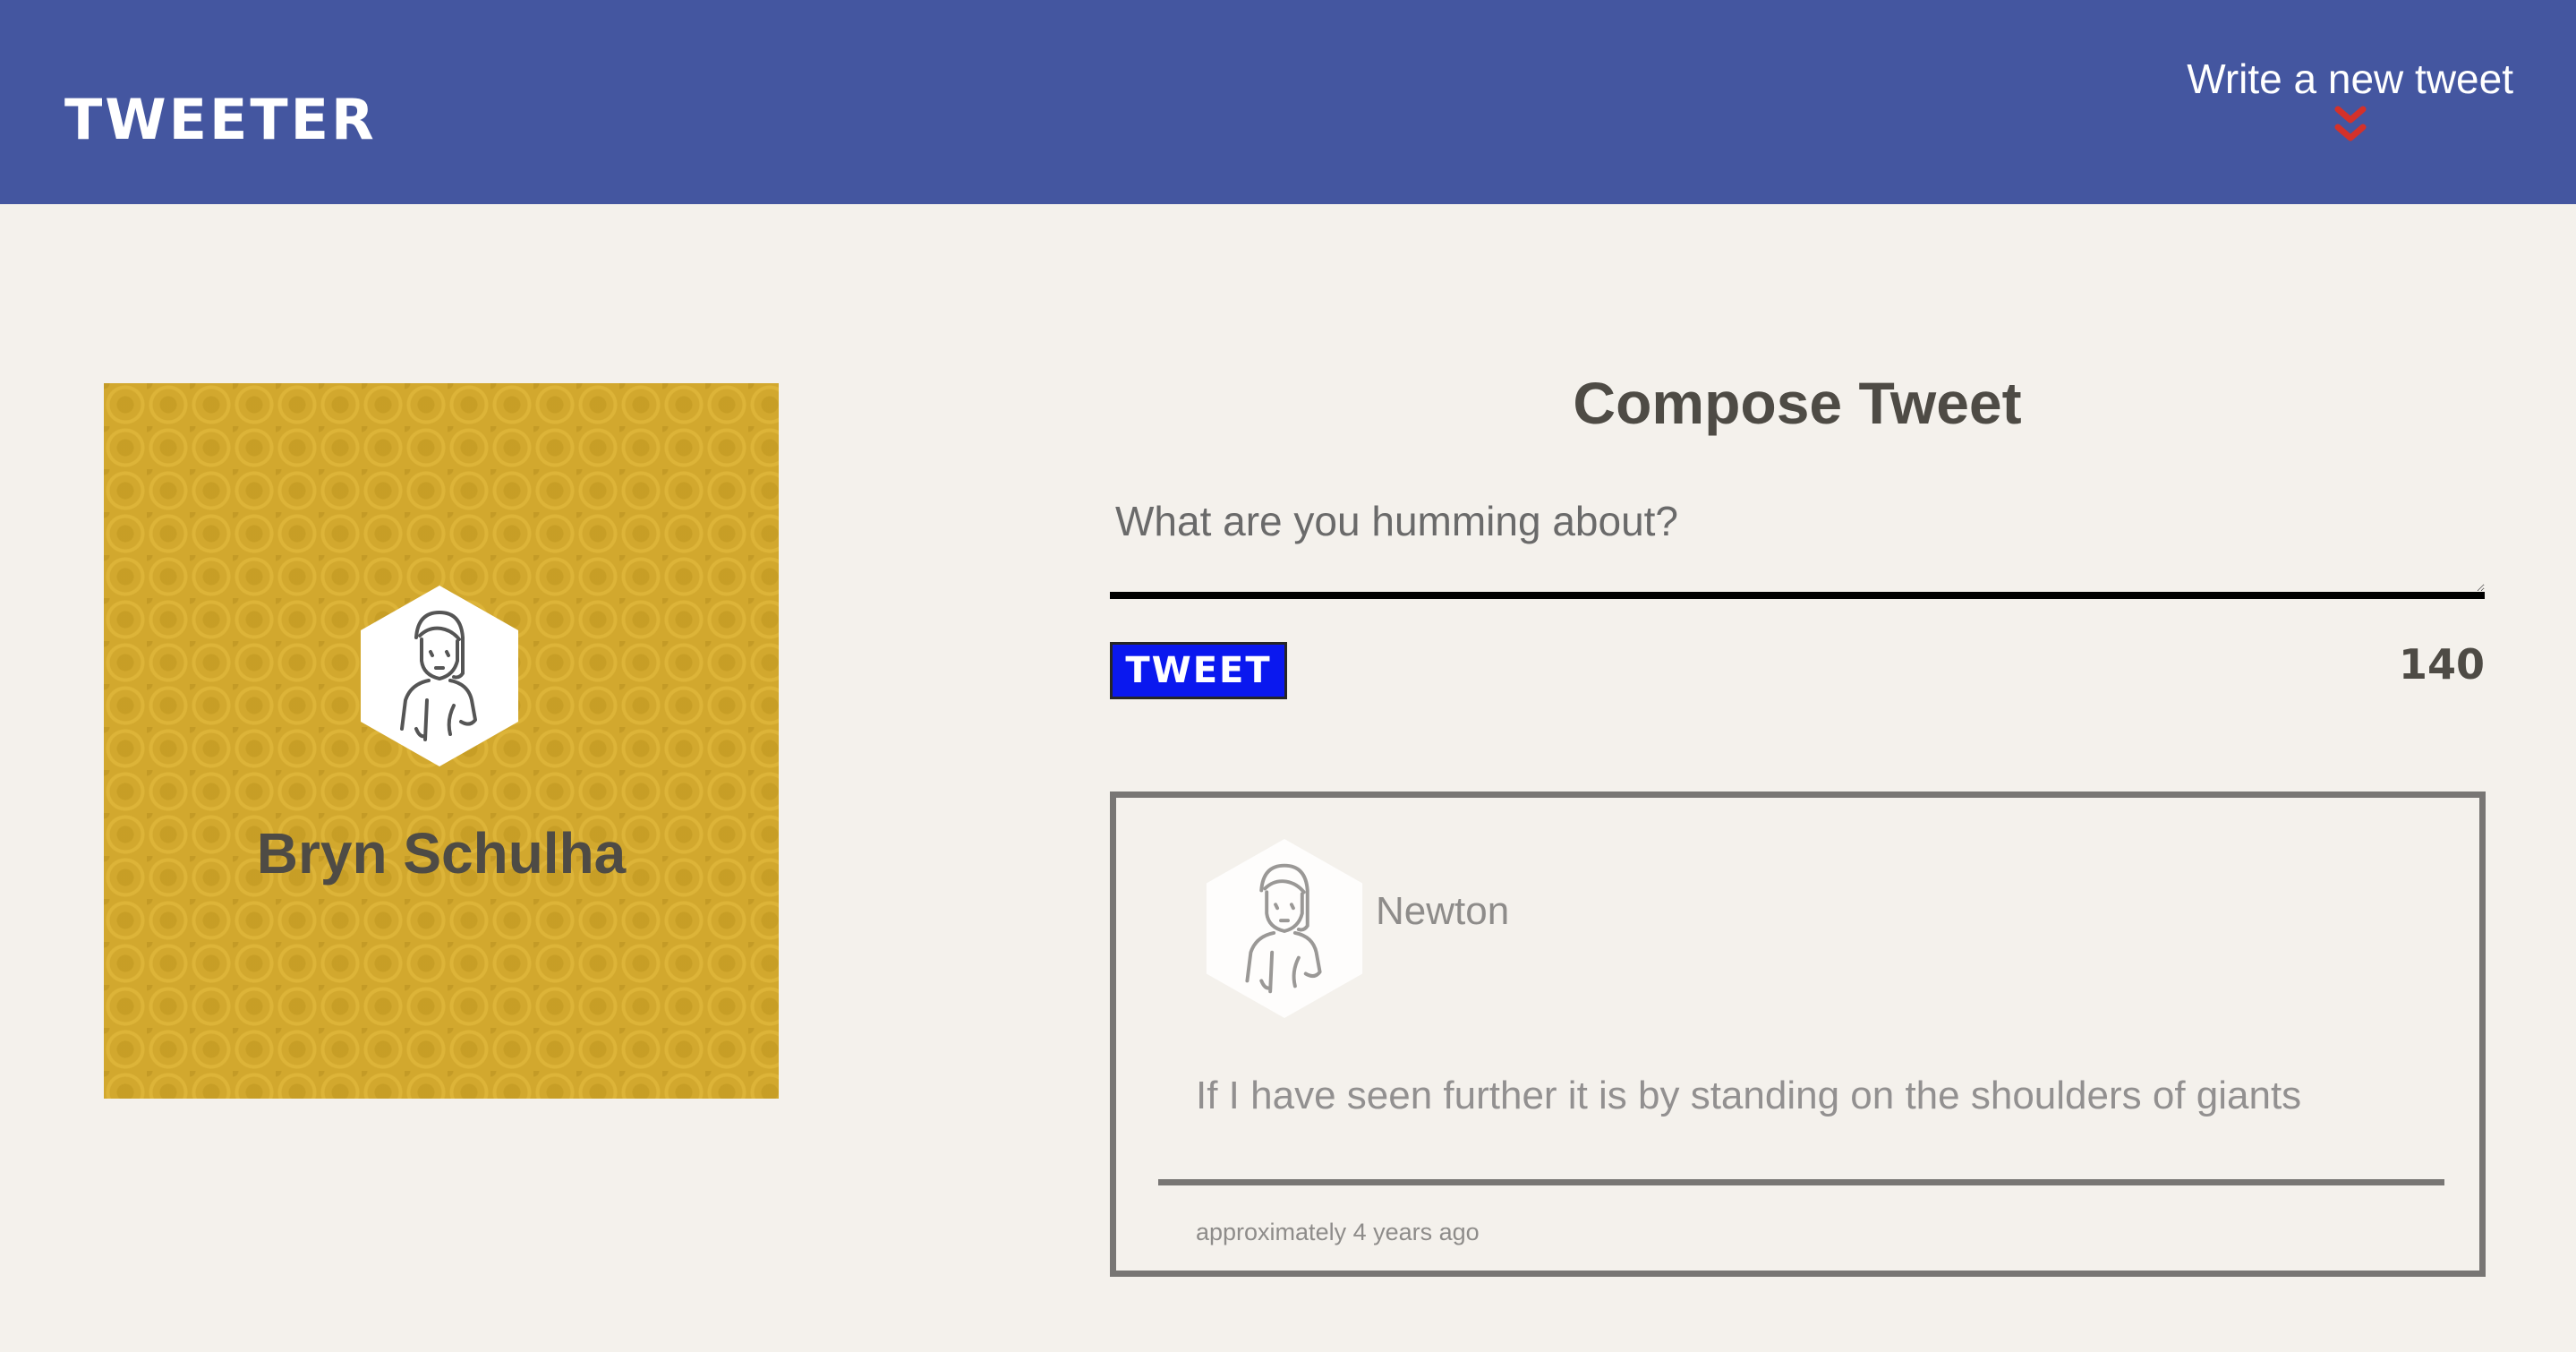  I want to click on profile-name: Bryn Schulha, so click(441, 853).